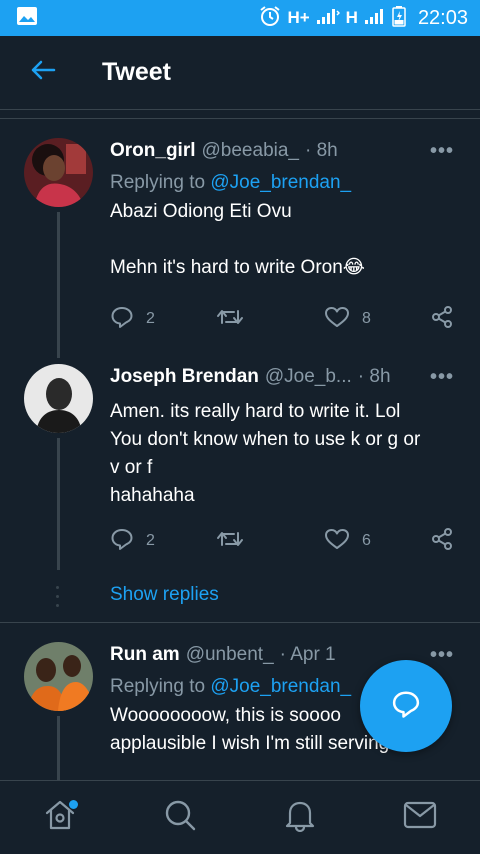 The image size is (480, 854). I want to click on nav-messages, so click(420, 818).